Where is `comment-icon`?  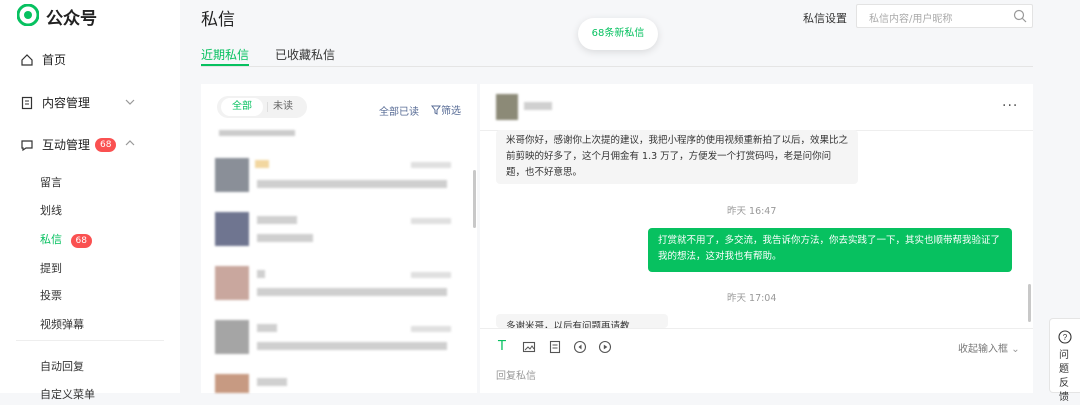 comment-icon is located at coordinates (27, 145).